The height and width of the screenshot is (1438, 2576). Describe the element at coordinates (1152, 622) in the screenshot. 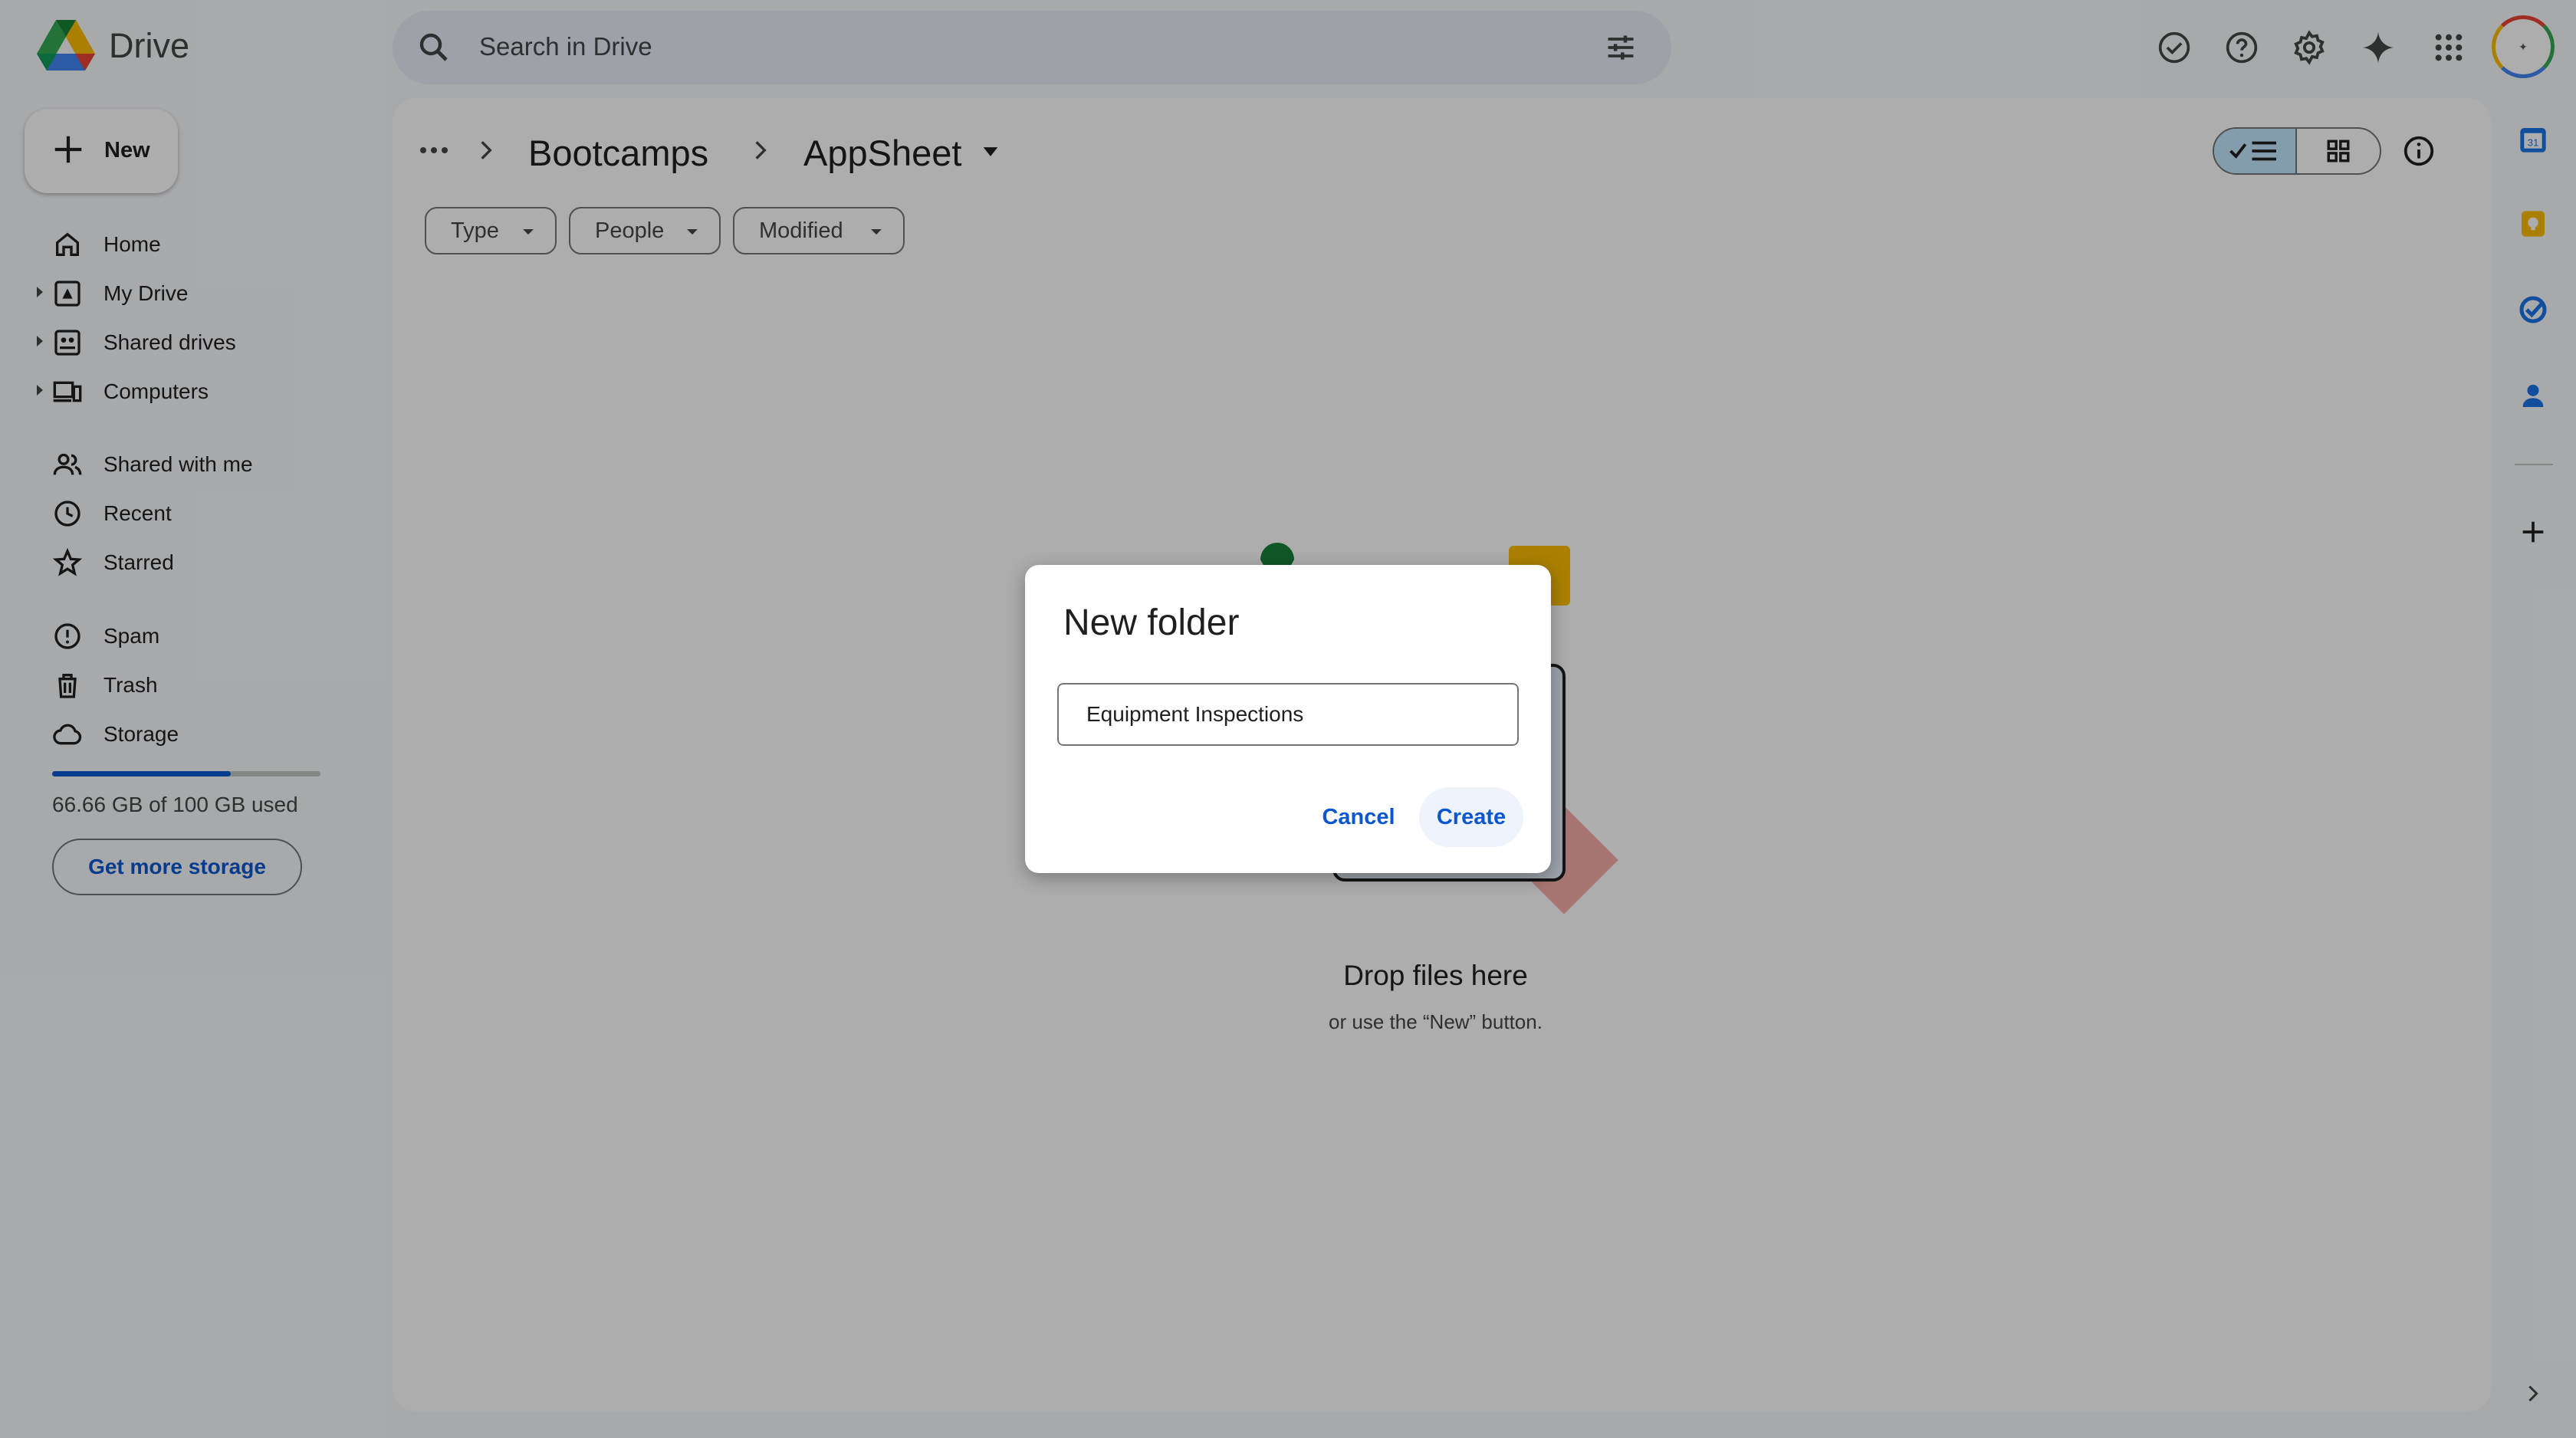

I see `dialog-title: New folder` at that location.